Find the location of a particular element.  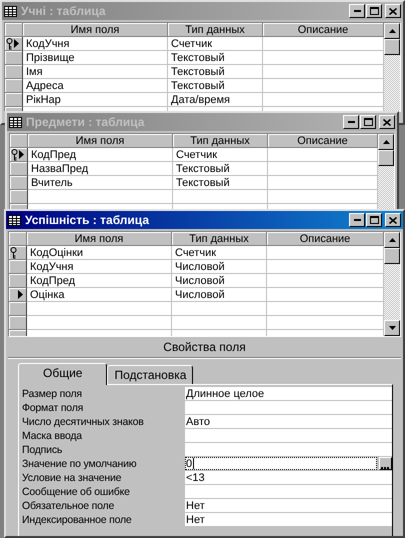

property-label: Значение по умолчанию is located at coordinates (80, 464).